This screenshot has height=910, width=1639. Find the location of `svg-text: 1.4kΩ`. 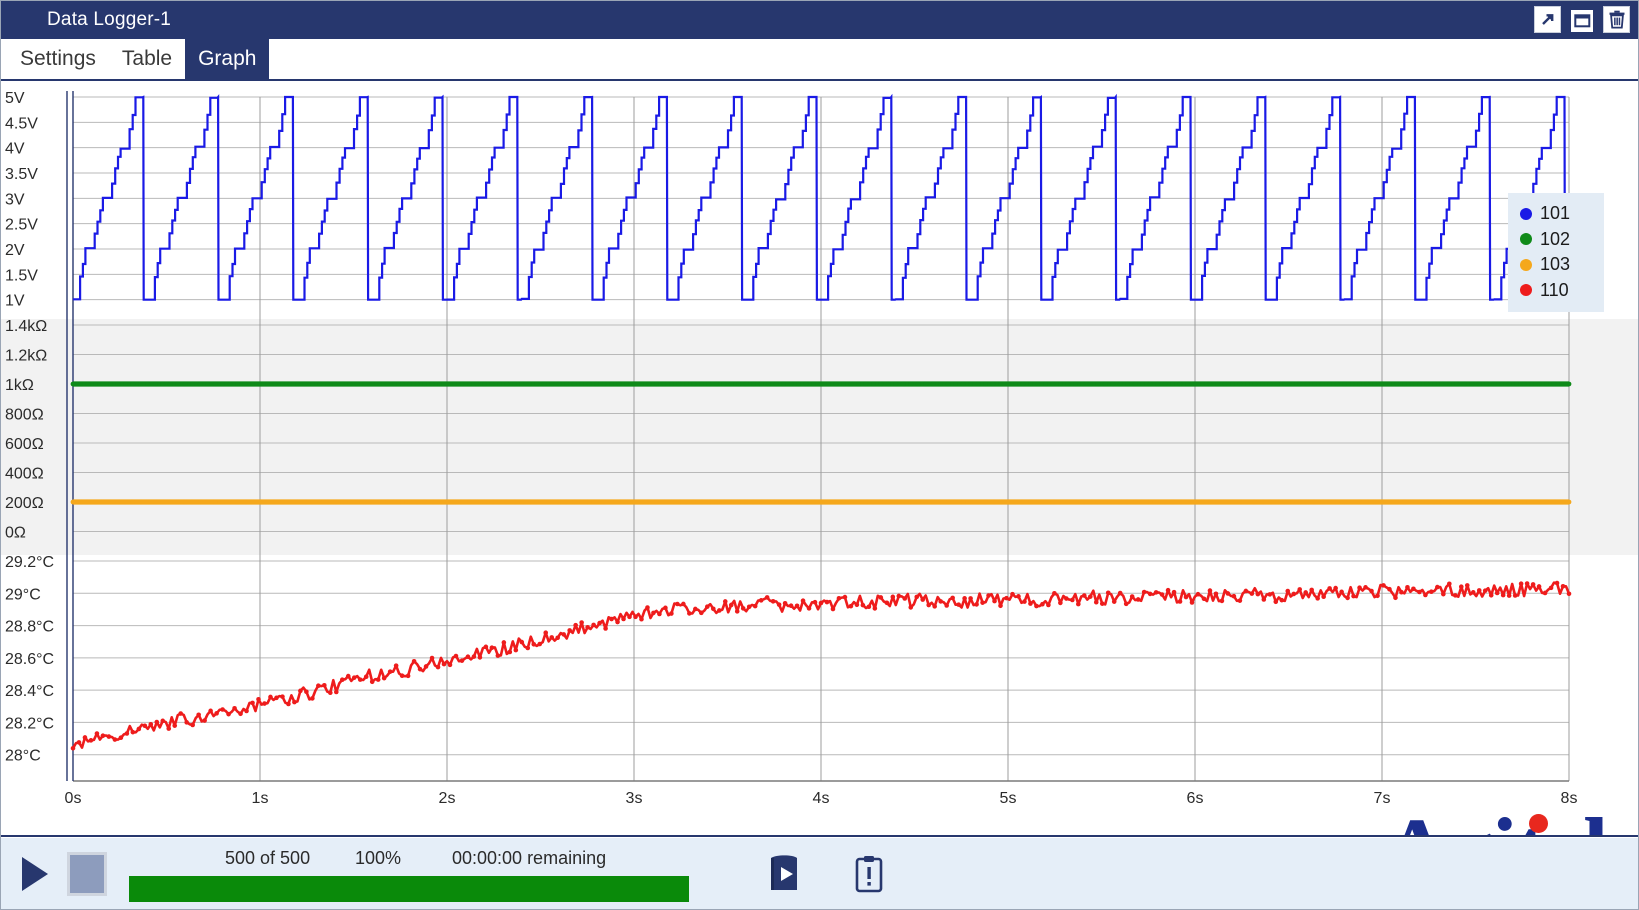

svg-text: 1.4kΩ is located at coordinates (26, 326).